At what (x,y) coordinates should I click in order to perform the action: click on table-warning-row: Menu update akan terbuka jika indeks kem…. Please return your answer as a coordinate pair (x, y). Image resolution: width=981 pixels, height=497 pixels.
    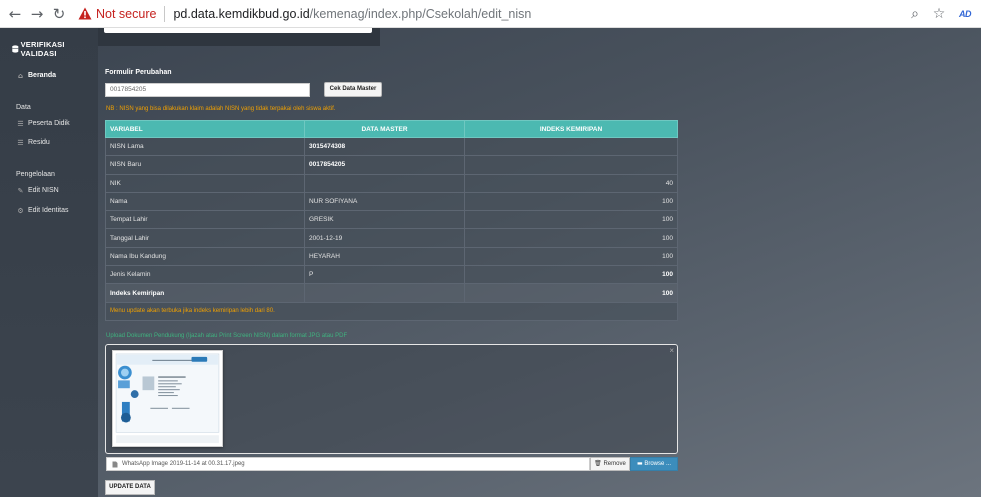
    Looking at the image, I should click on (391, 311).